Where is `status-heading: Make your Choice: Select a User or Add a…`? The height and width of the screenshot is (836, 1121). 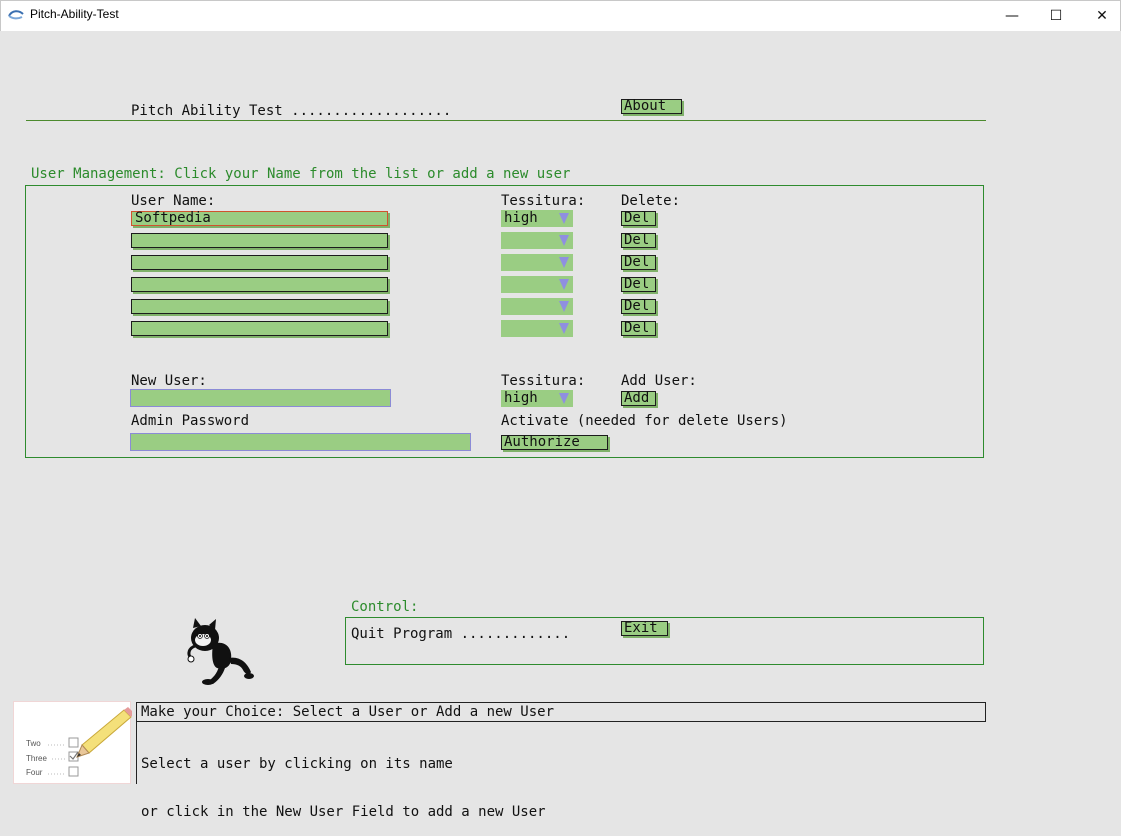
status-heading: Make your Choice: Select a User or Add a… is located at coordinates (348, 712).